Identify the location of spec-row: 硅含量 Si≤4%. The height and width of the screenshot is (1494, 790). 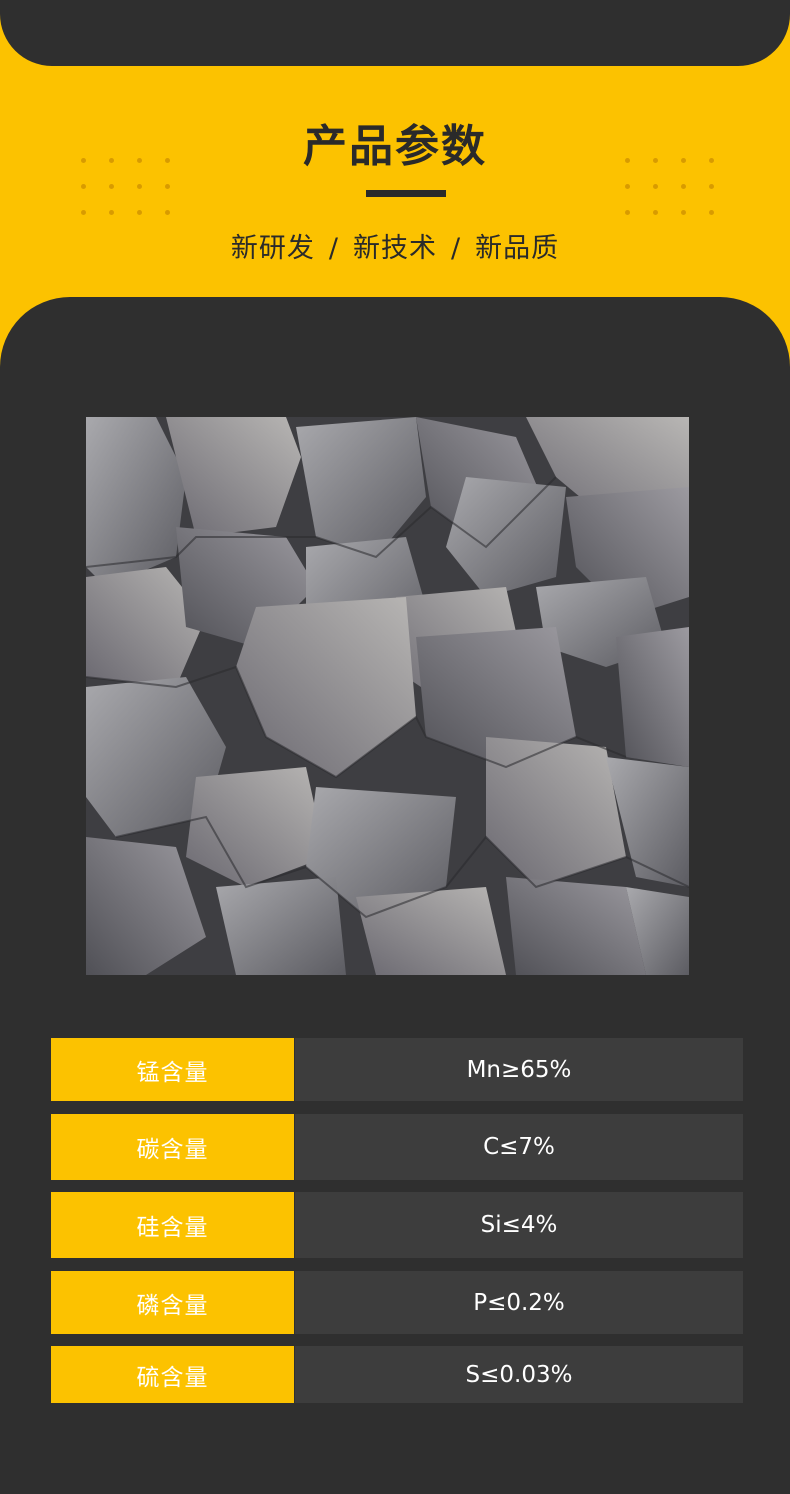
(397, 1225).